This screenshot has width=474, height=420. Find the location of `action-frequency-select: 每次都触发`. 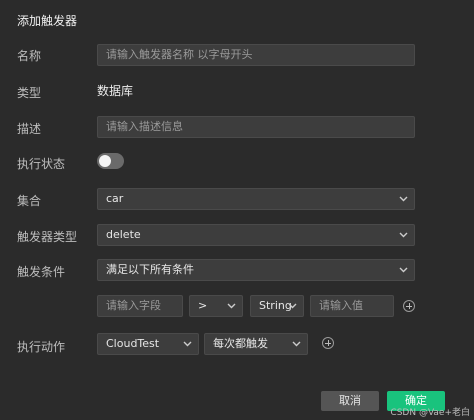

action-frequency-select: 每次都触发 is located at coordinates (256, 344).